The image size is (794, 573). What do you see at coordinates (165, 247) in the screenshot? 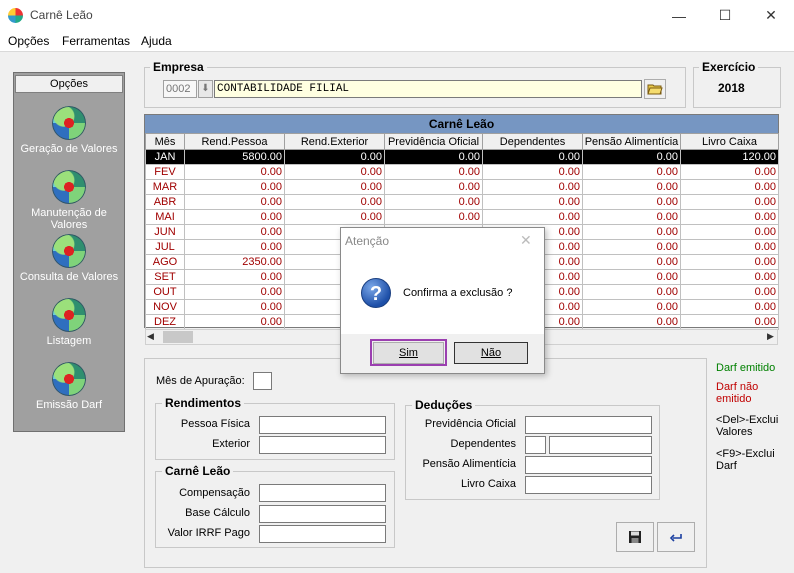
I see `month-cell: JUL` at bounding box center [165, 247].